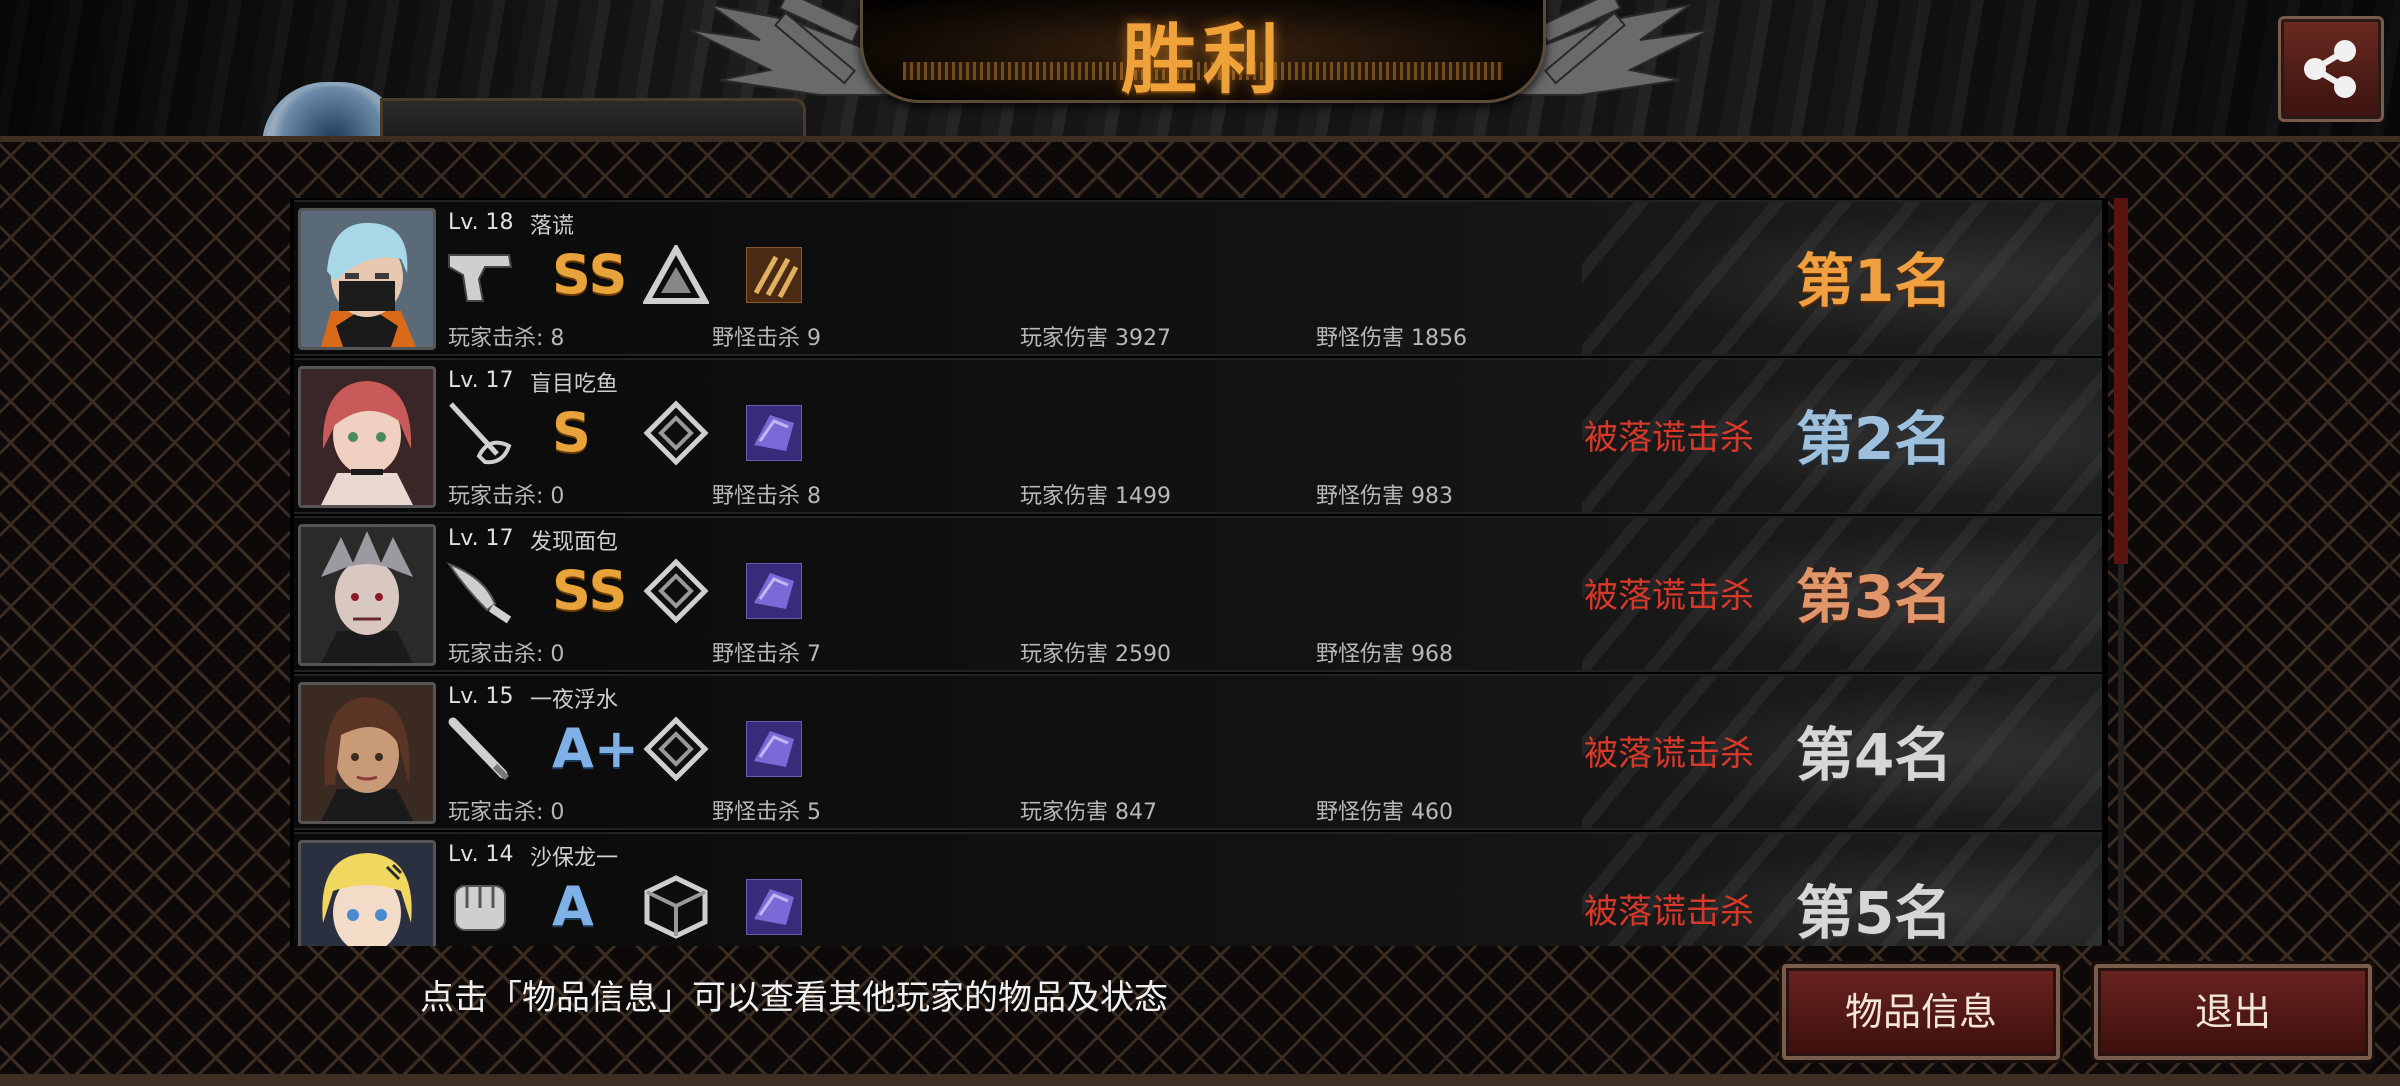 This screenshot has width=2400, height=1086. Describe the element at coordinates (1874, 281) in the screenshot. I see `placement-rank: 第1名` at that location.